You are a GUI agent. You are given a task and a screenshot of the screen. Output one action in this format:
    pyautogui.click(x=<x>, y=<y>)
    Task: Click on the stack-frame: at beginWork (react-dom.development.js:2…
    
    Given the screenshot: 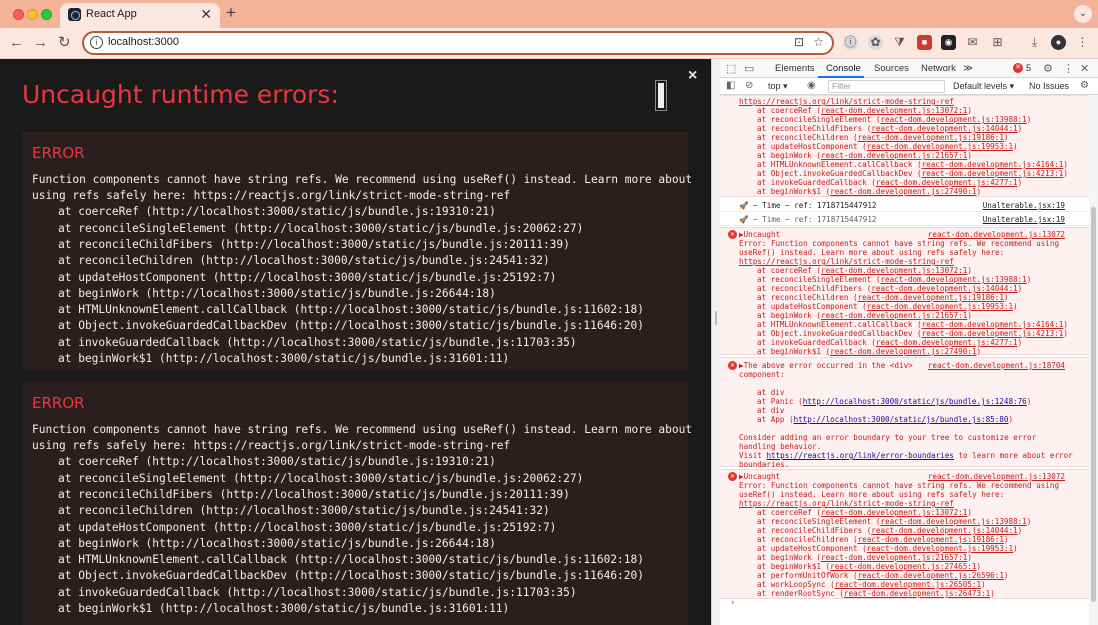 What is the action you would take?
    pyautogui.click(x=864, y=155)
    